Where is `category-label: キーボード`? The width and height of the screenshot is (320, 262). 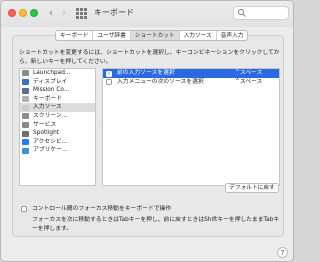 category-label: キーボード is located at coordinates (47, 98).